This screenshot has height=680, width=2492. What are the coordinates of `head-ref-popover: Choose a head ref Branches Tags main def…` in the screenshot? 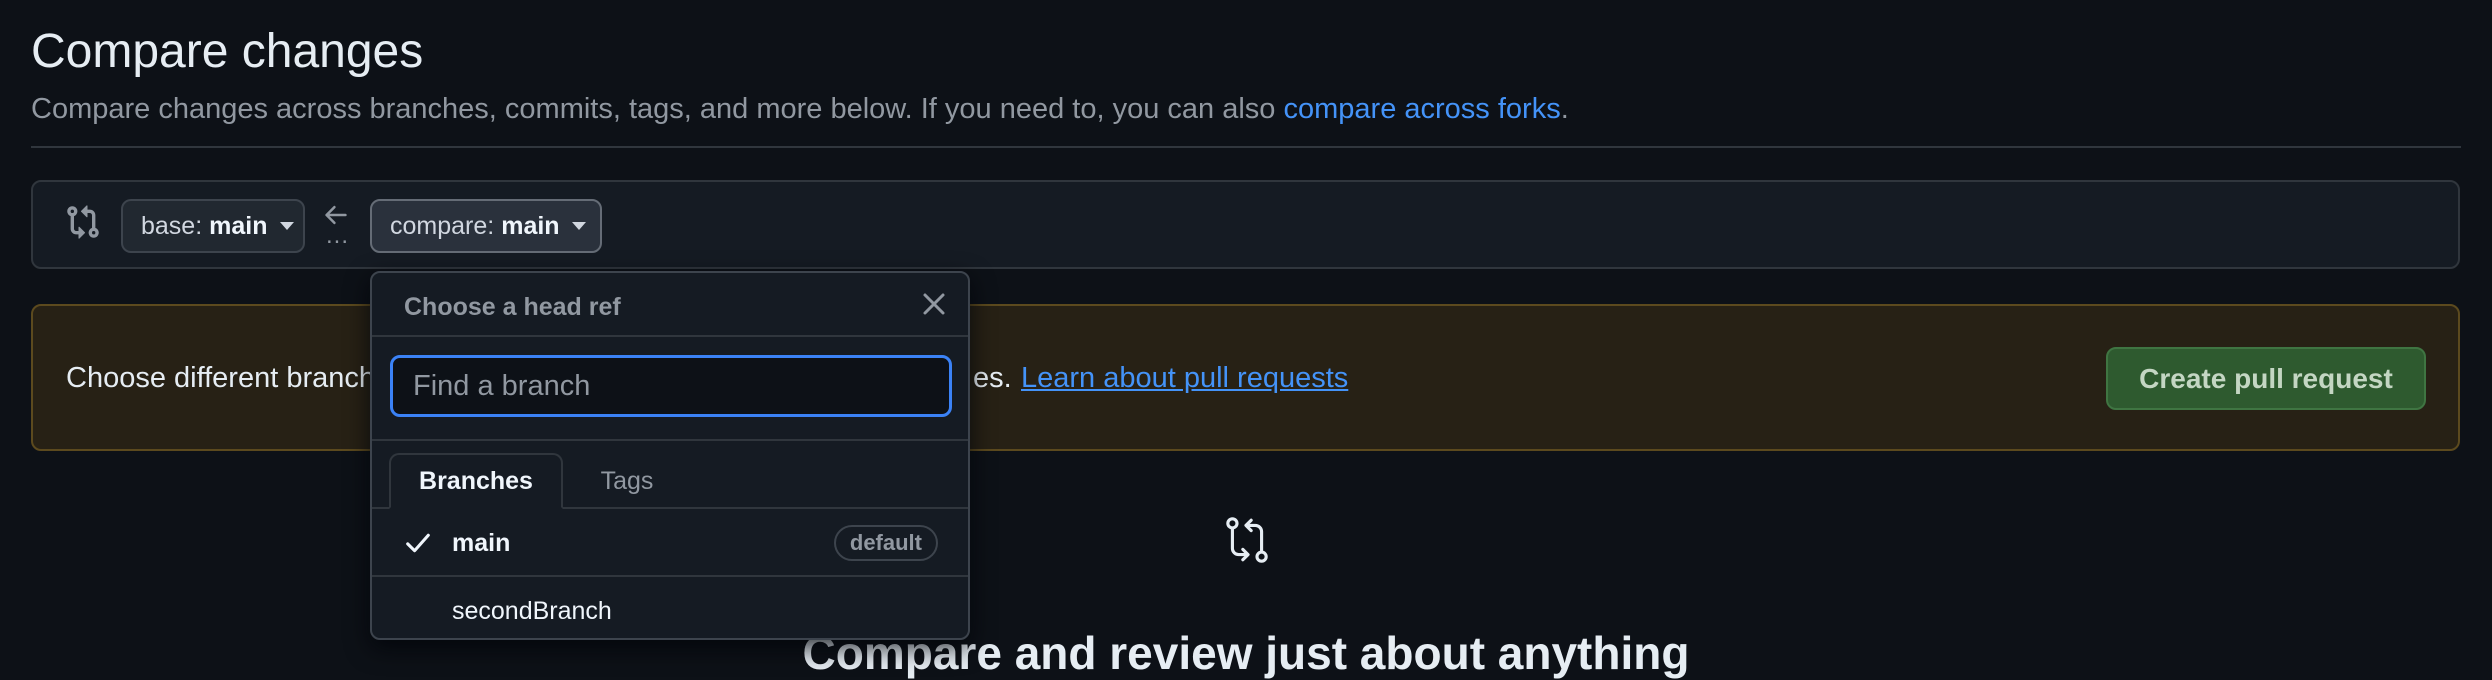 It's located at (670, 455).